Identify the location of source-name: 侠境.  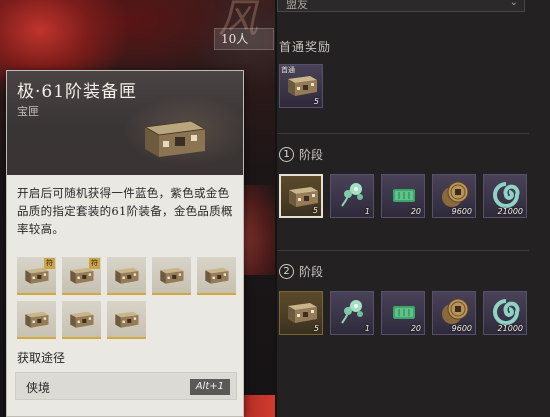
(38, 388).